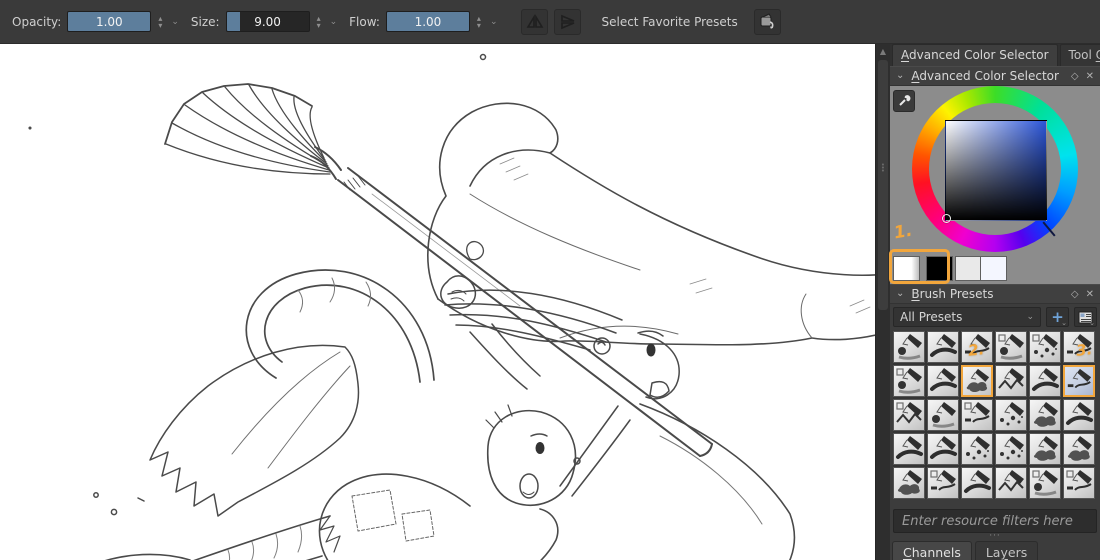 This screenshot has height=560, width=1100. Describe the element at coordinates (975, 55) in the screenshot. I see `tab-advanced-color-selector: Advanced Color Selector` at that location.